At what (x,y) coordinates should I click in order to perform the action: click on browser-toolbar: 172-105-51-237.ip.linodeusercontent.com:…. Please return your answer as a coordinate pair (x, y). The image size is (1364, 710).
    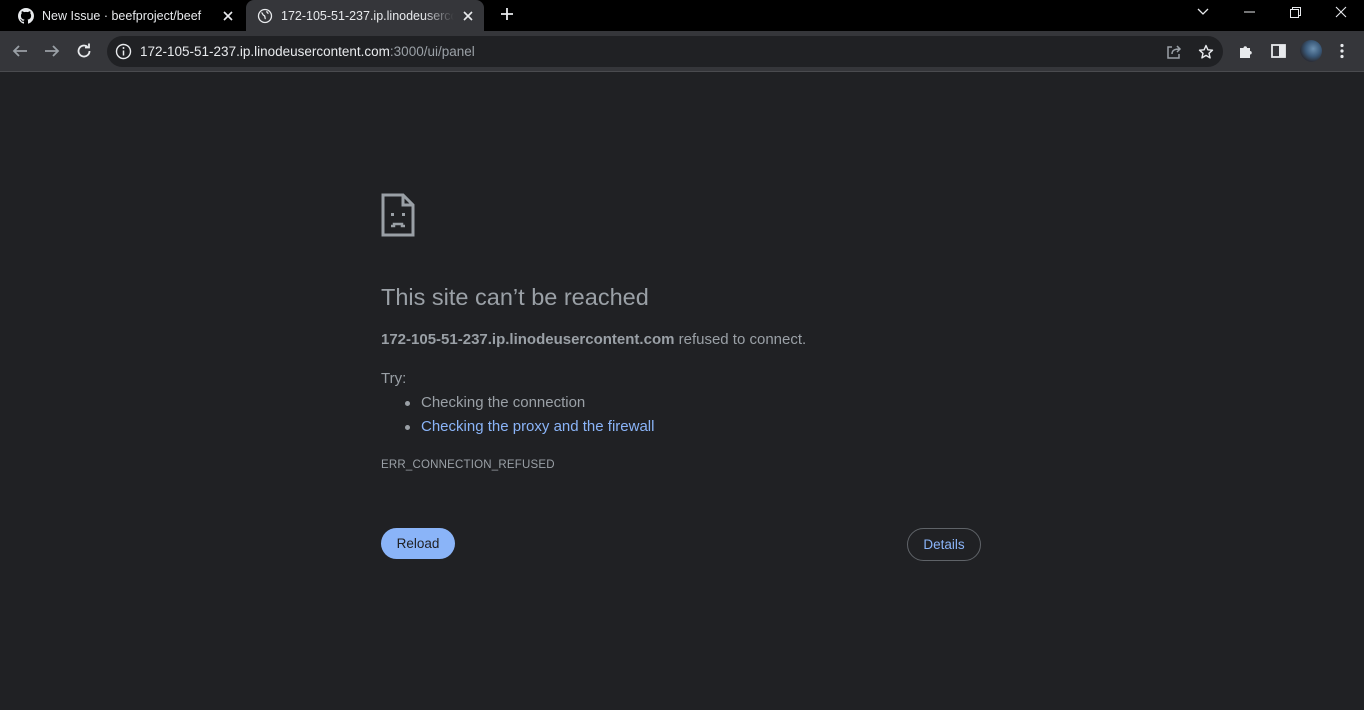
    Looking at the image, I should click on (682, 51).